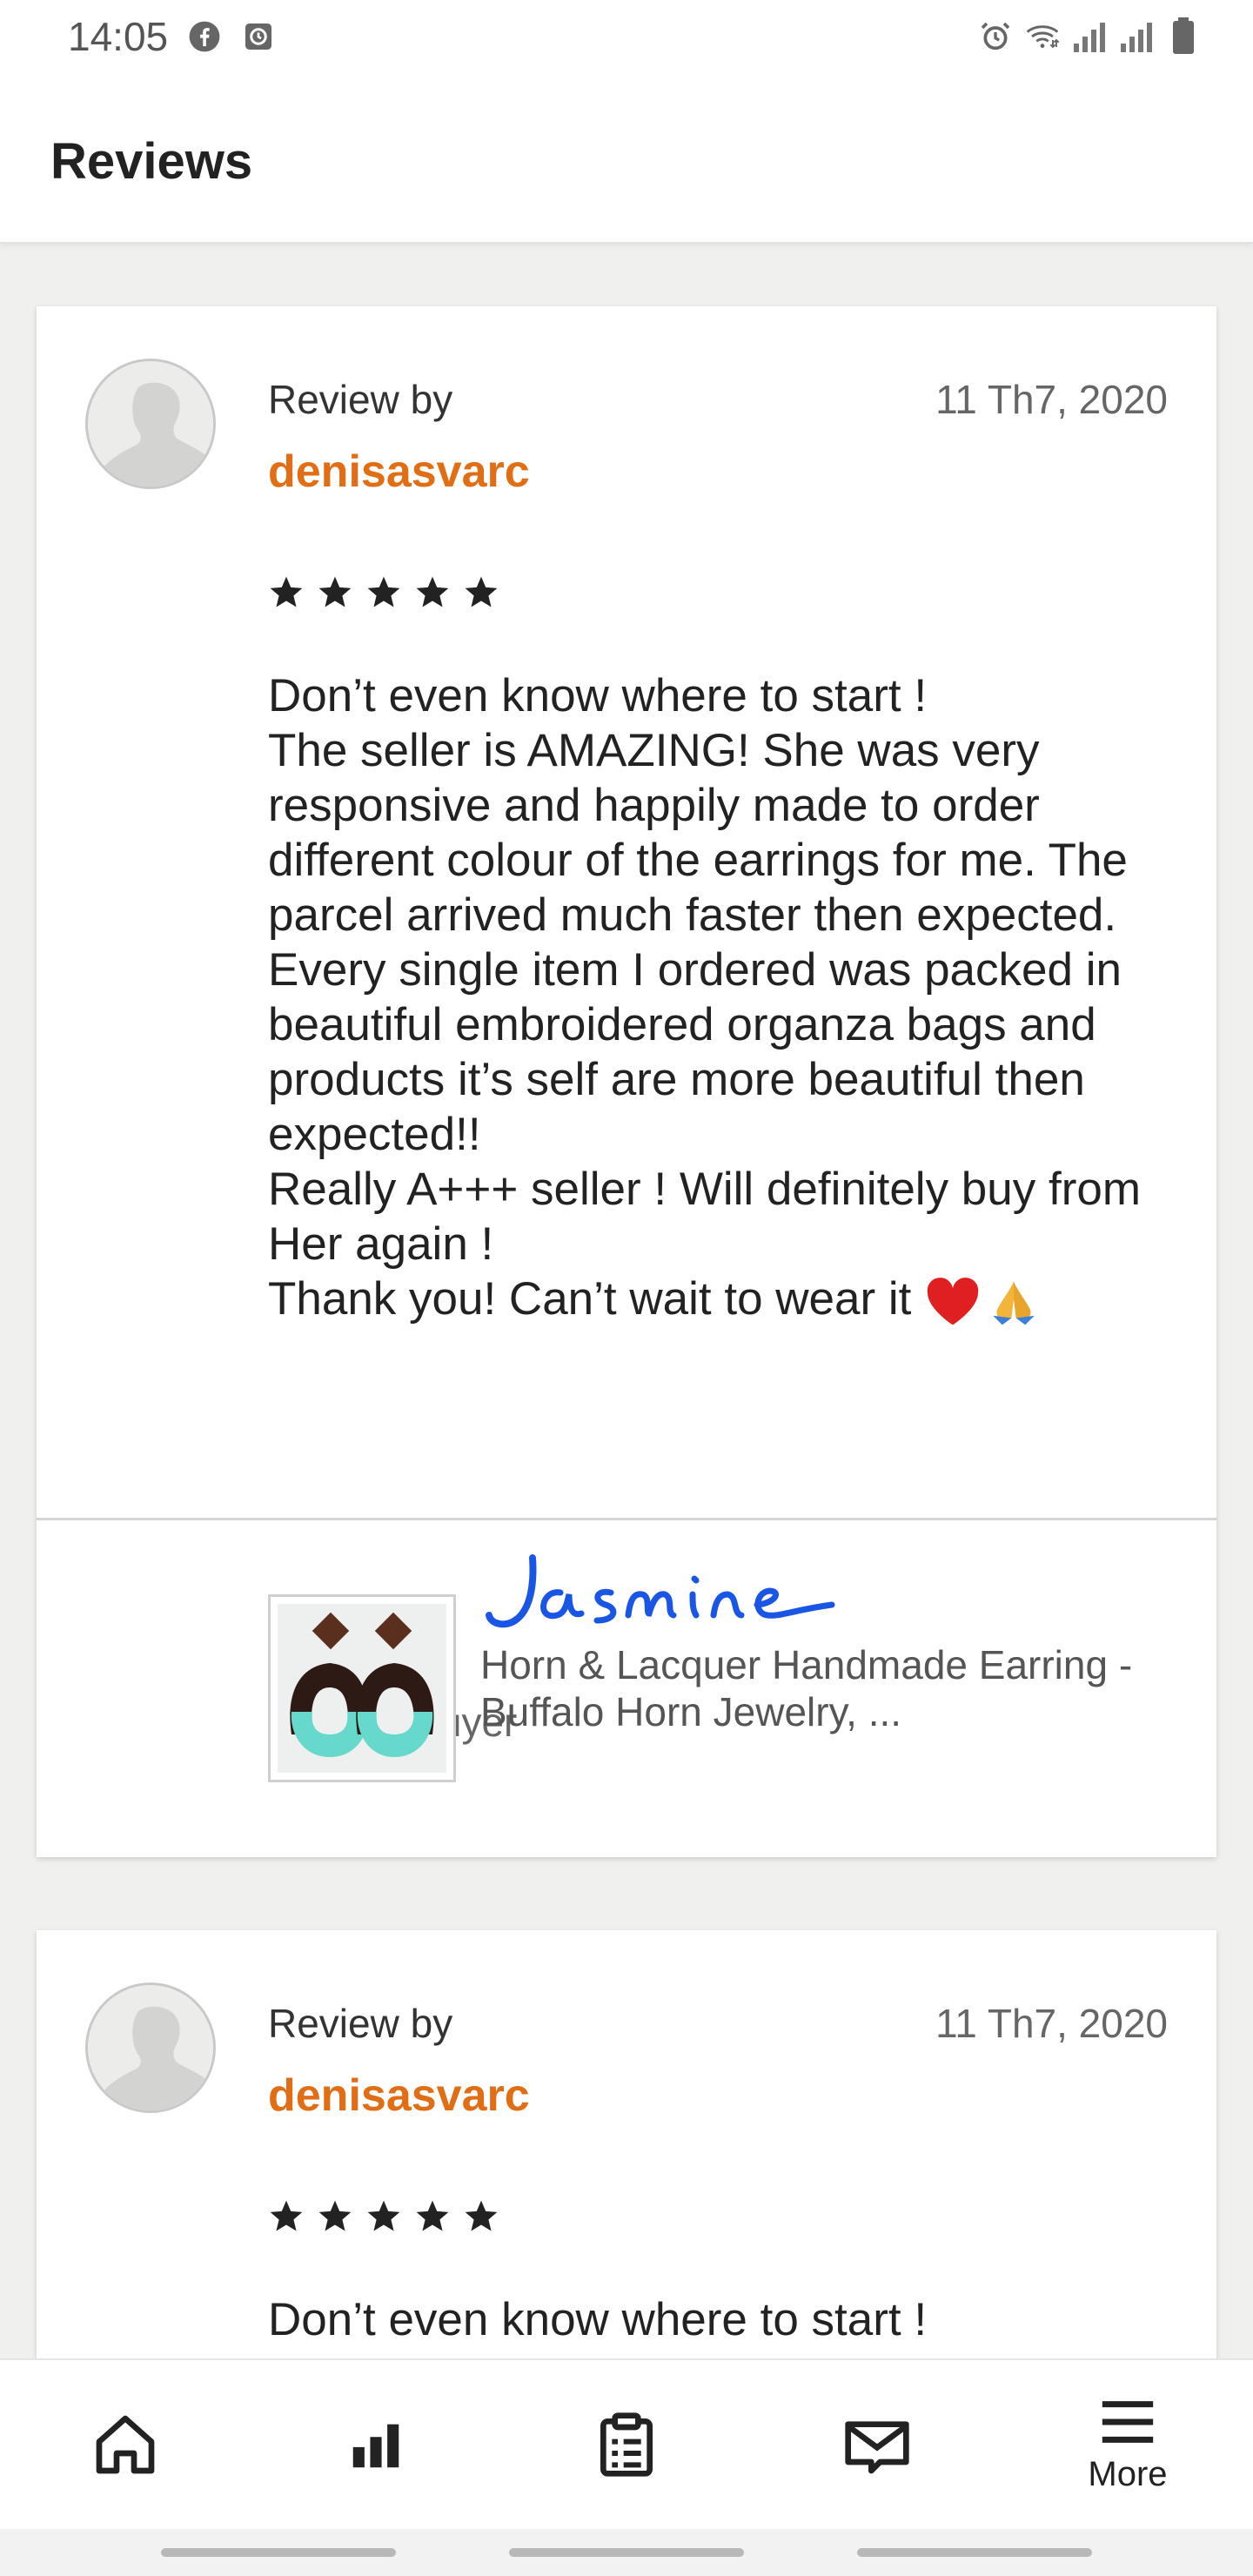  Describe the element at coordinates (172, 37) in the screenshot. I see `status-left: 14:05` at that location.